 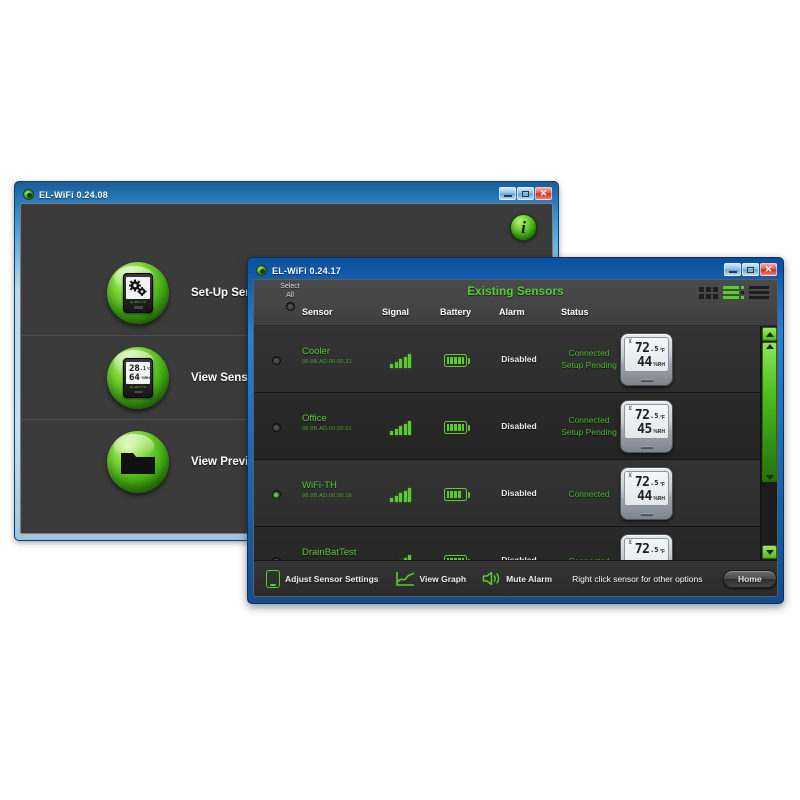 What do you see at coordinates (138, 387) in the screenshot?
I see `device-brand-label: EL-WiFi-TH` at bounding box center [138, 387].